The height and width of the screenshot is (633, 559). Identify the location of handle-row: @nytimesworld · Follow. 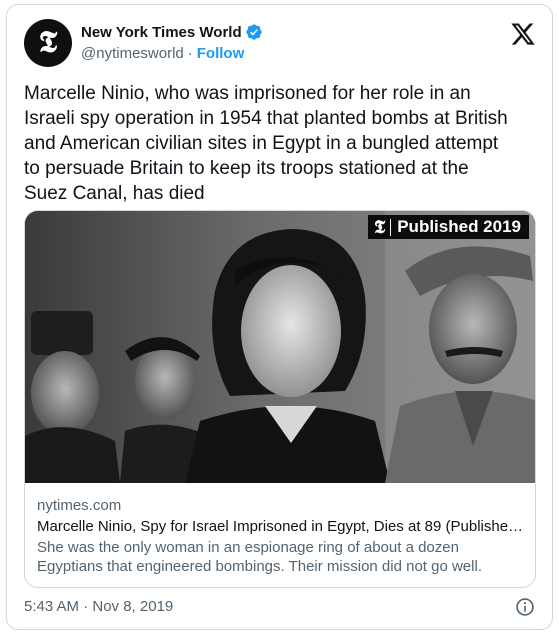
(162, 53).